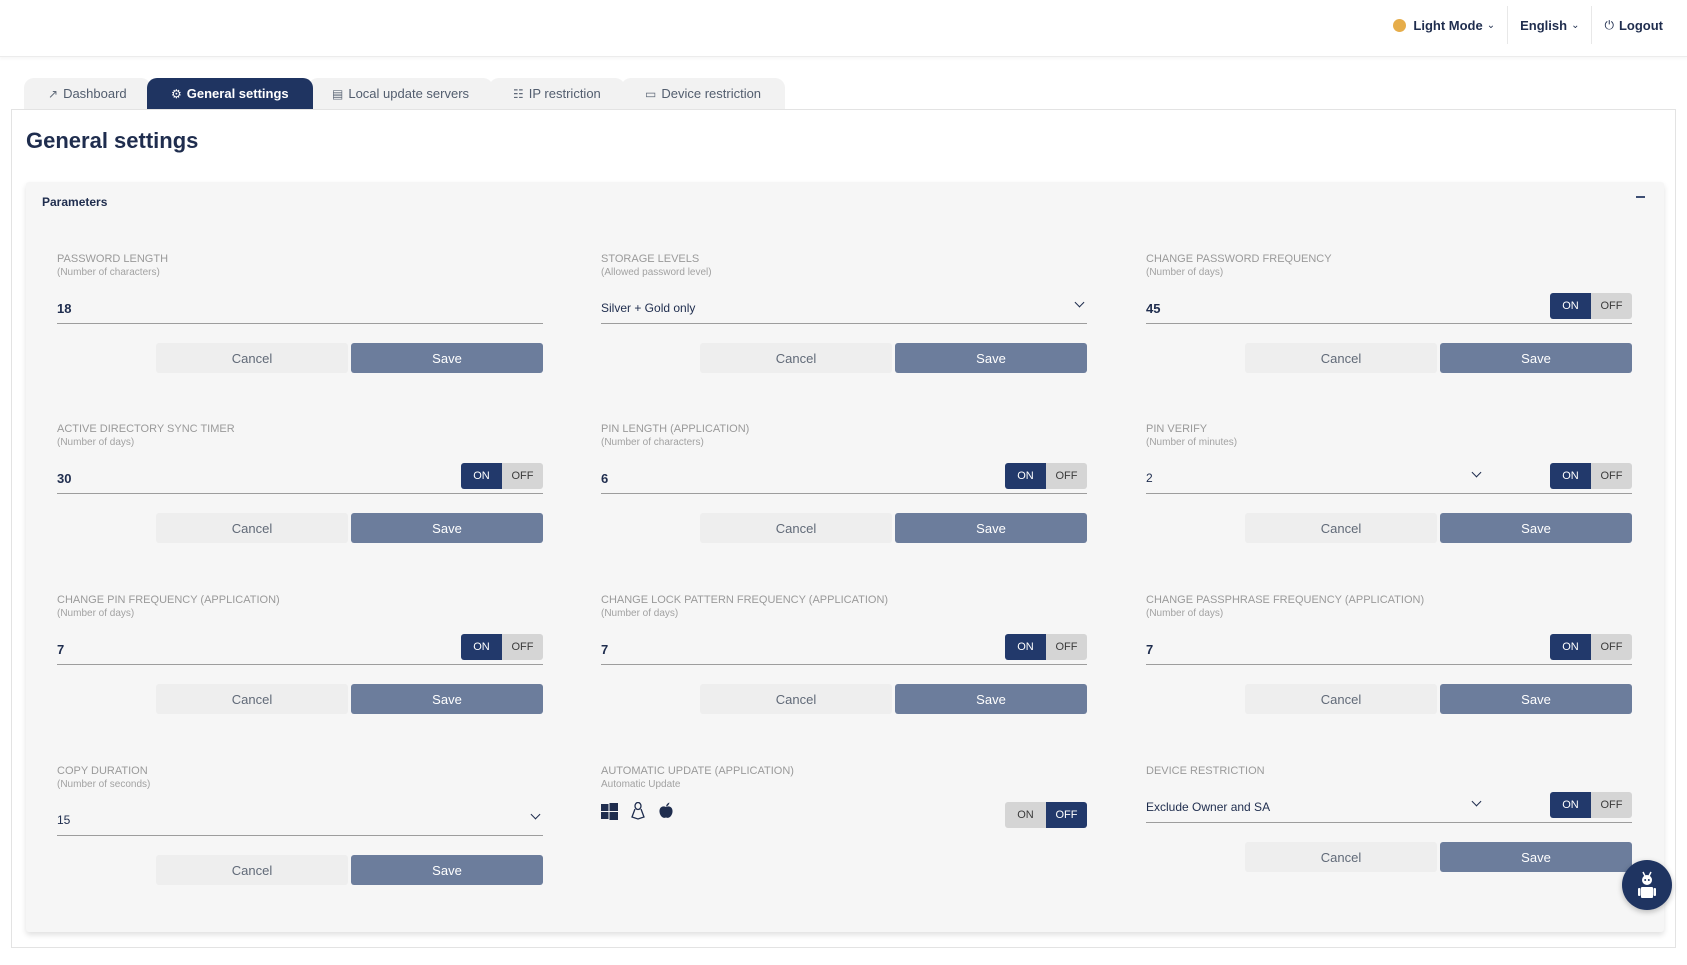  What do you see at coordinates (113, 259) in the screenshot?
I see `field-label: PASSWORD LENGTH` at bounding box center [113, 259].